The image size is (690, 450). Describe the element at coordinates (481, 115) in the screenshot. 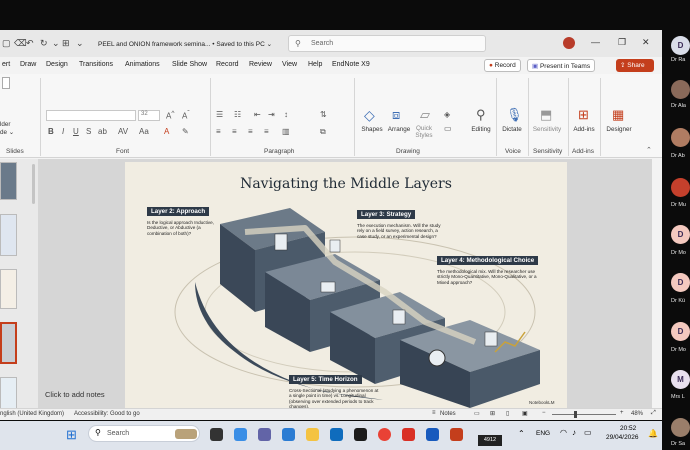

I see `editing-icon: ⚲` at that location.